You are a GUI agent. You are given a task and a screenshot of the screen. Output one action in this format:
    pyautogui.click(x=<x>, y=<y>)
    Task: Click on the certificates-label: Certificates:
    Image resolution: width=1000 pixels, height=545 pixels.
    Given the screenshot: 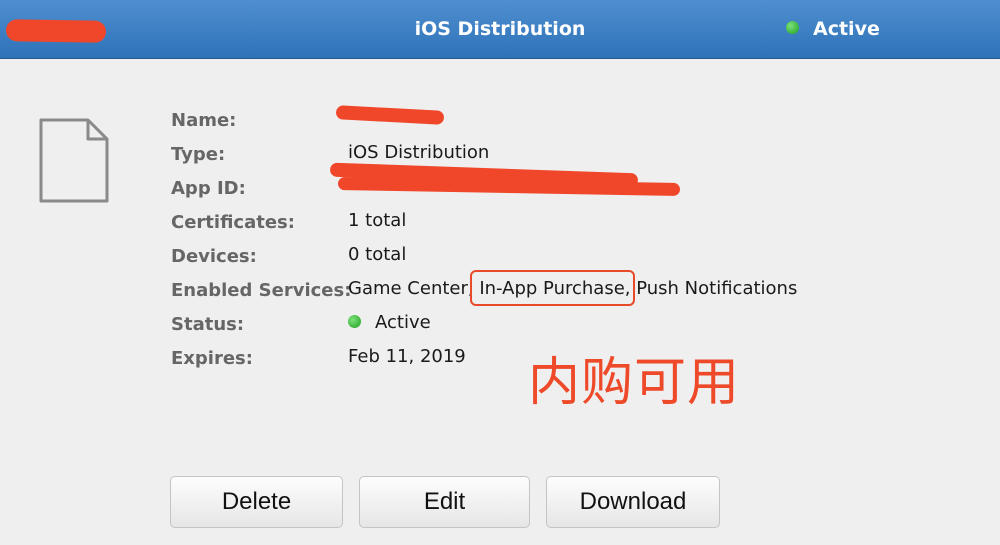 What is the action you would take?
    pyautogui.click(x=233, y=222)
    